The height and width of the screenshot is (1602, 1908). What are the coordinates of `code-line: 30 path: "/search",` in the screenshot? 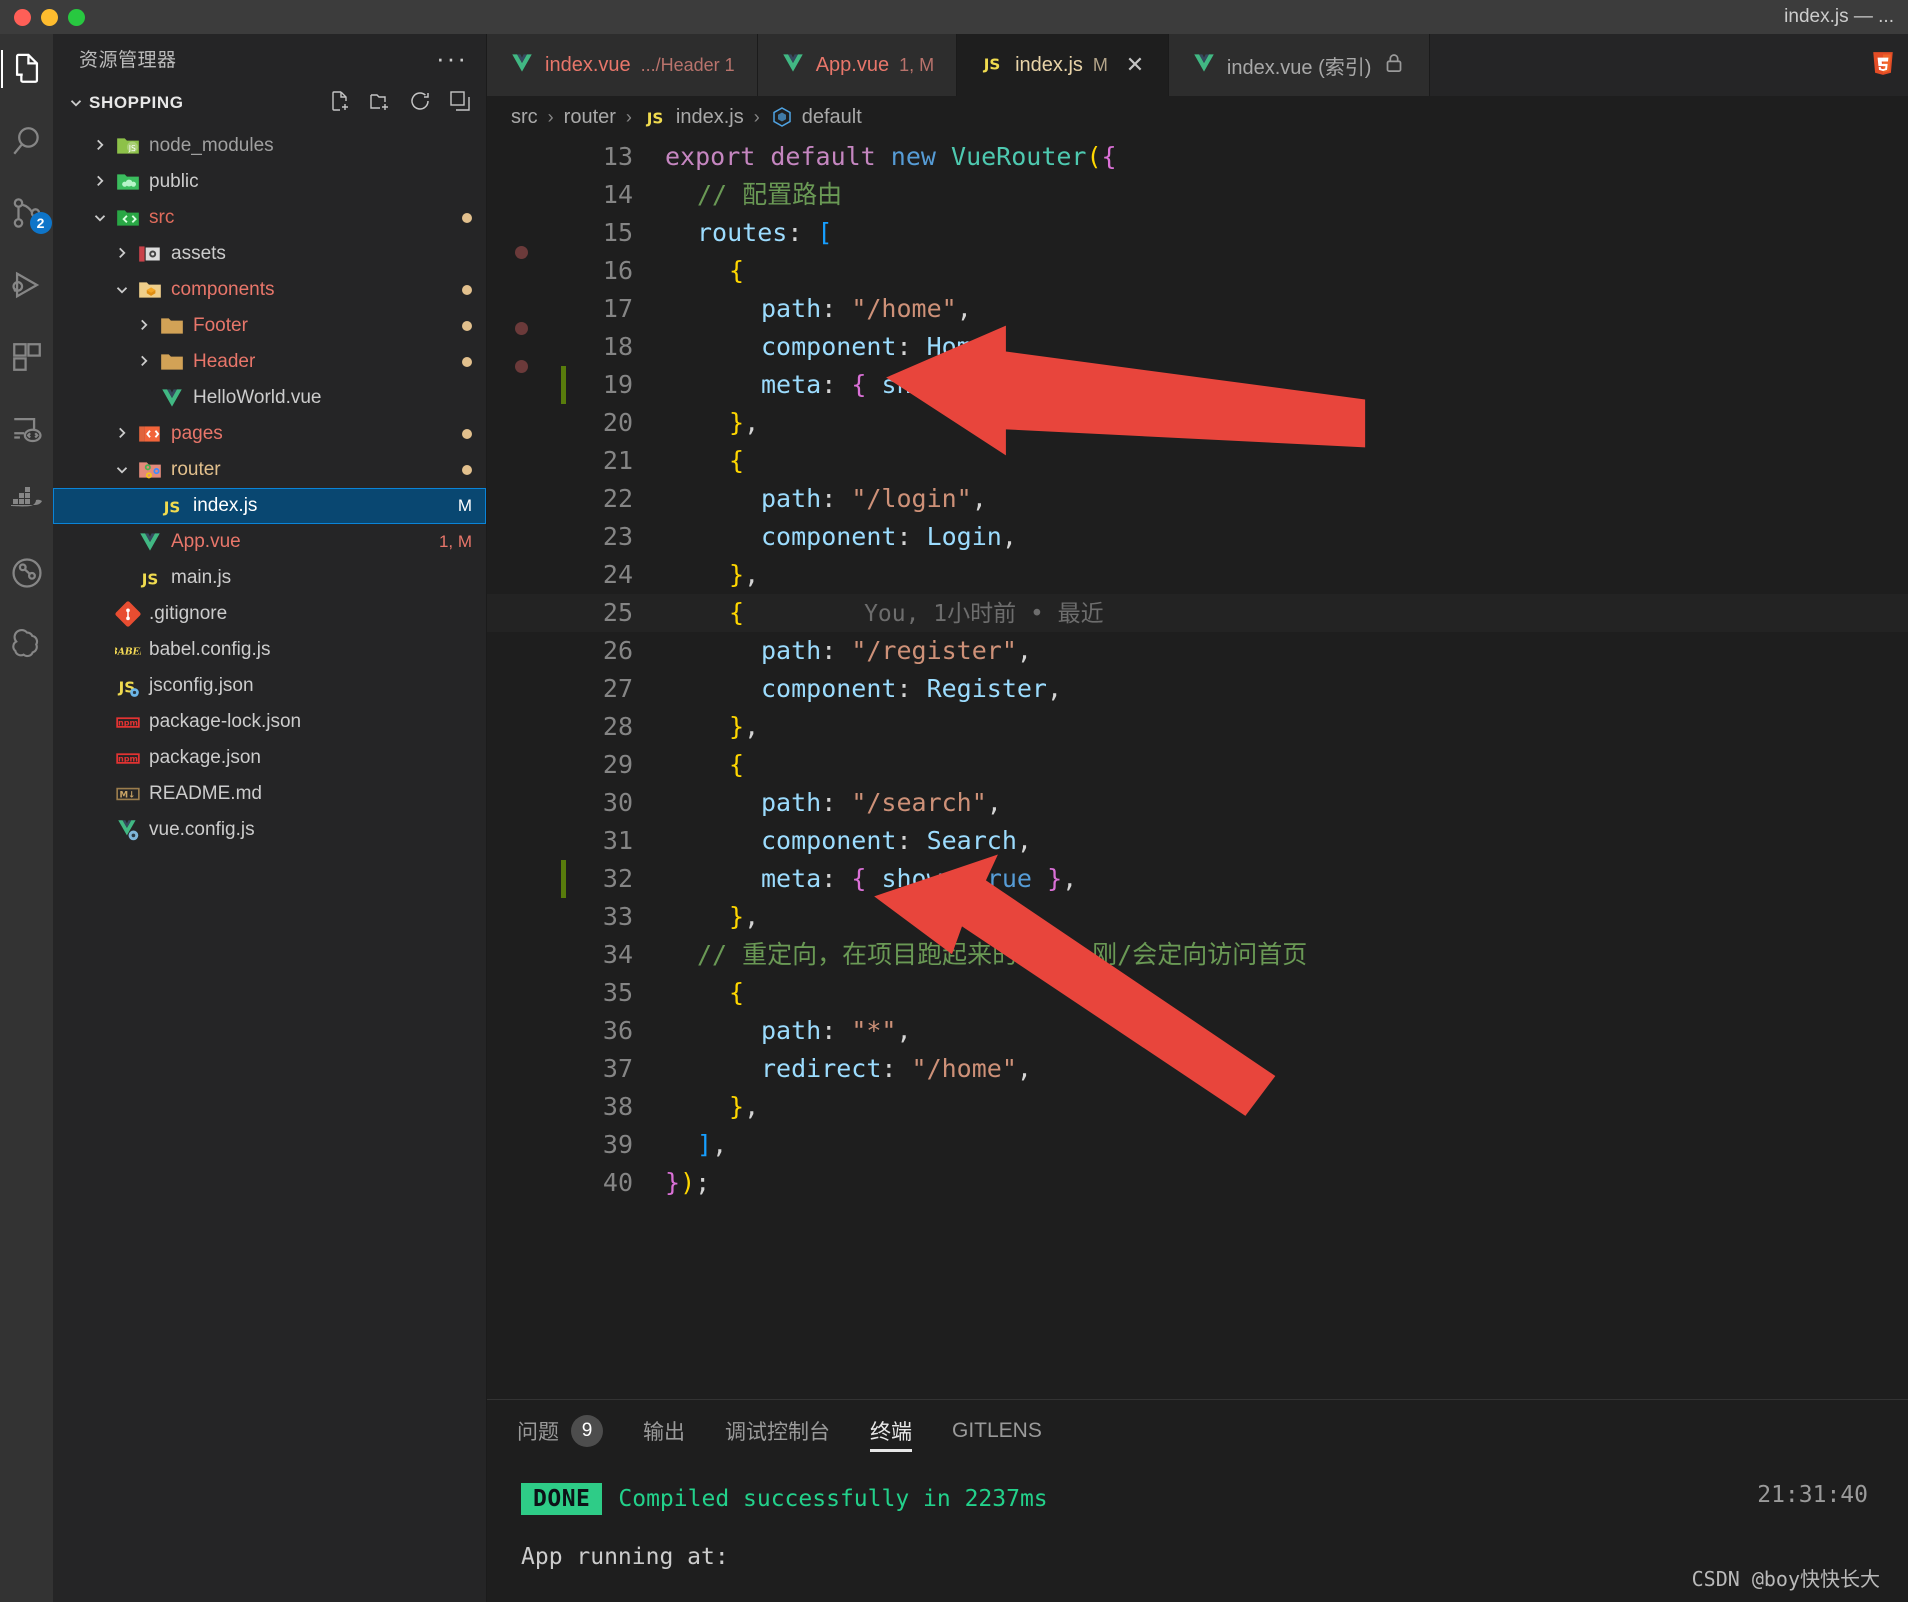 It's located at (1197, 803).